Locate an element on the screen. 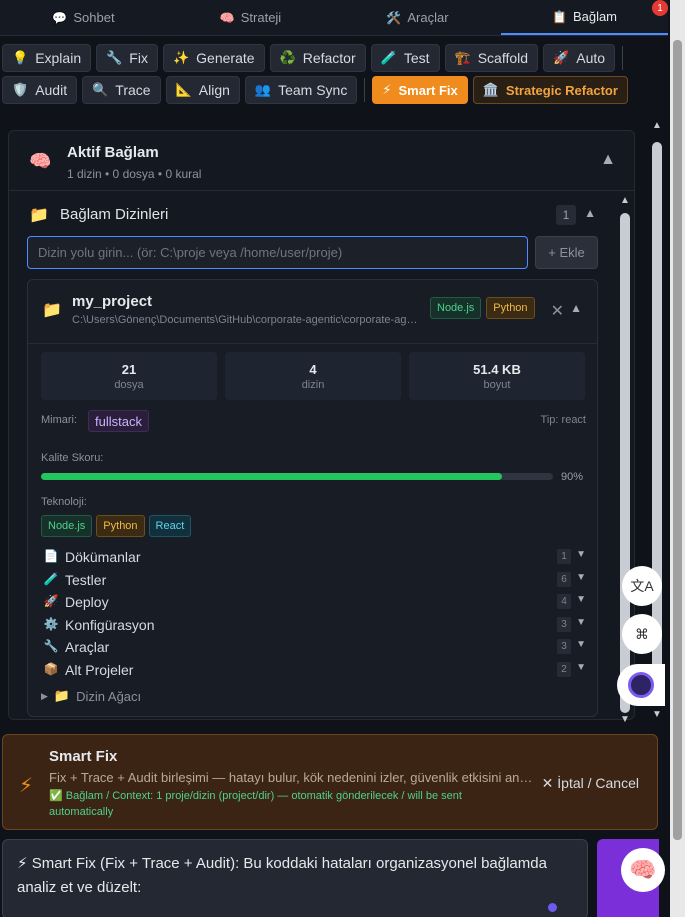  section-tools: 🔧 Araçlar 3 ▼ is located at coordinates (313, 647).